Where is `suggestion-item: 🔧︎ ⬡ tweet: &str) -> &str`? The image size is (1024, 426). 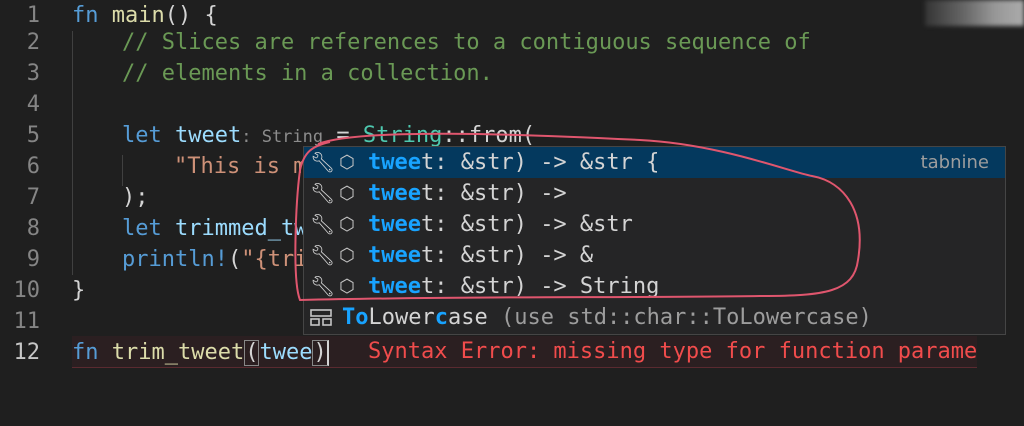 suggestion-item: 🔧︎ ⬡ tweet: &str) -> &str is located at coordinates (654, 224).